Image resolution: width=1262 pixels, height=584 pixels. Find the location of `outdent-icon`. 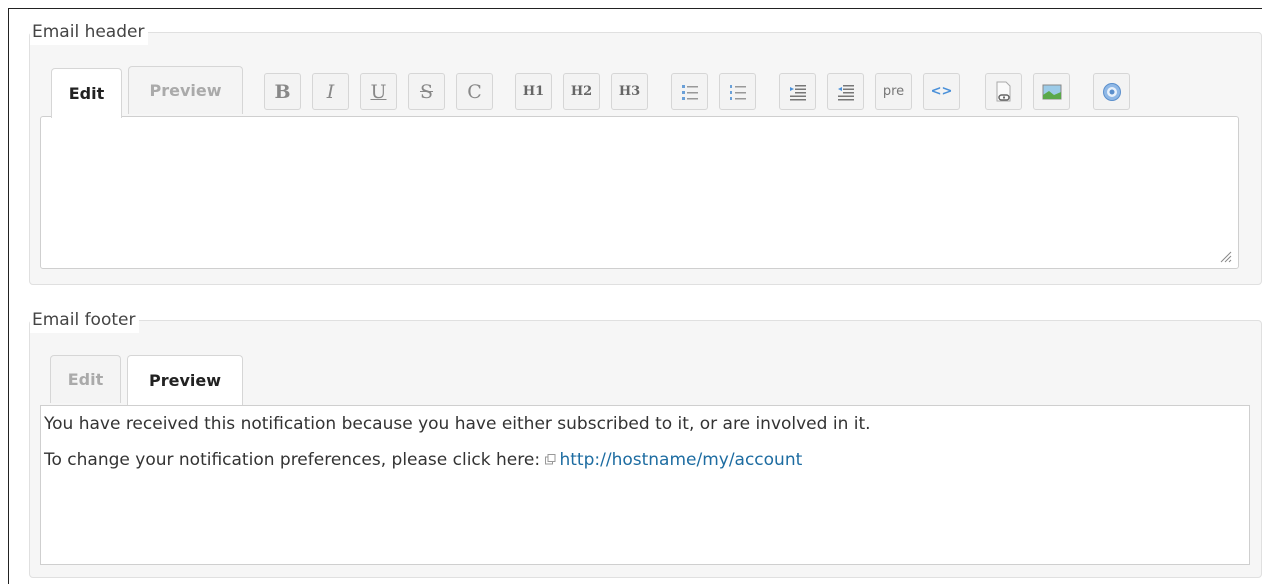

outdent-icon is located at coordinates (845, 92).